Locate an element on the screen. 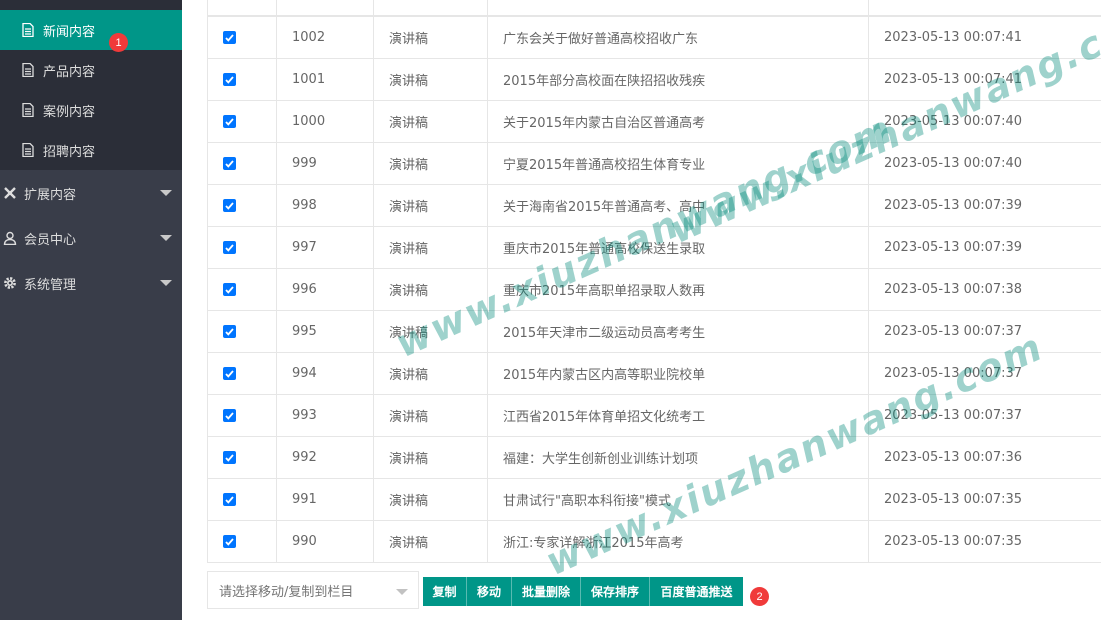 The height and width of the screenshot is (620, 1101). sidebar-item-cases: 案例内容 is located at coordinates (91, 110).